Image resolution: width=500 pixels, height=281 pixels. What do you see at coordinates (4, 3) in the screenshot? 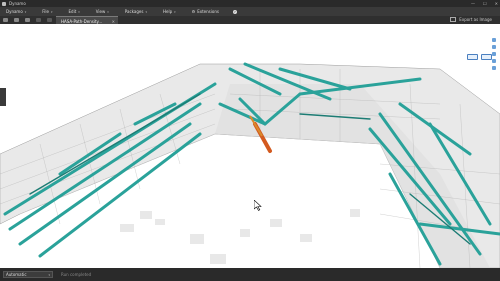
I see `dynamo-logo-icon` at bounding box center [4, 3].